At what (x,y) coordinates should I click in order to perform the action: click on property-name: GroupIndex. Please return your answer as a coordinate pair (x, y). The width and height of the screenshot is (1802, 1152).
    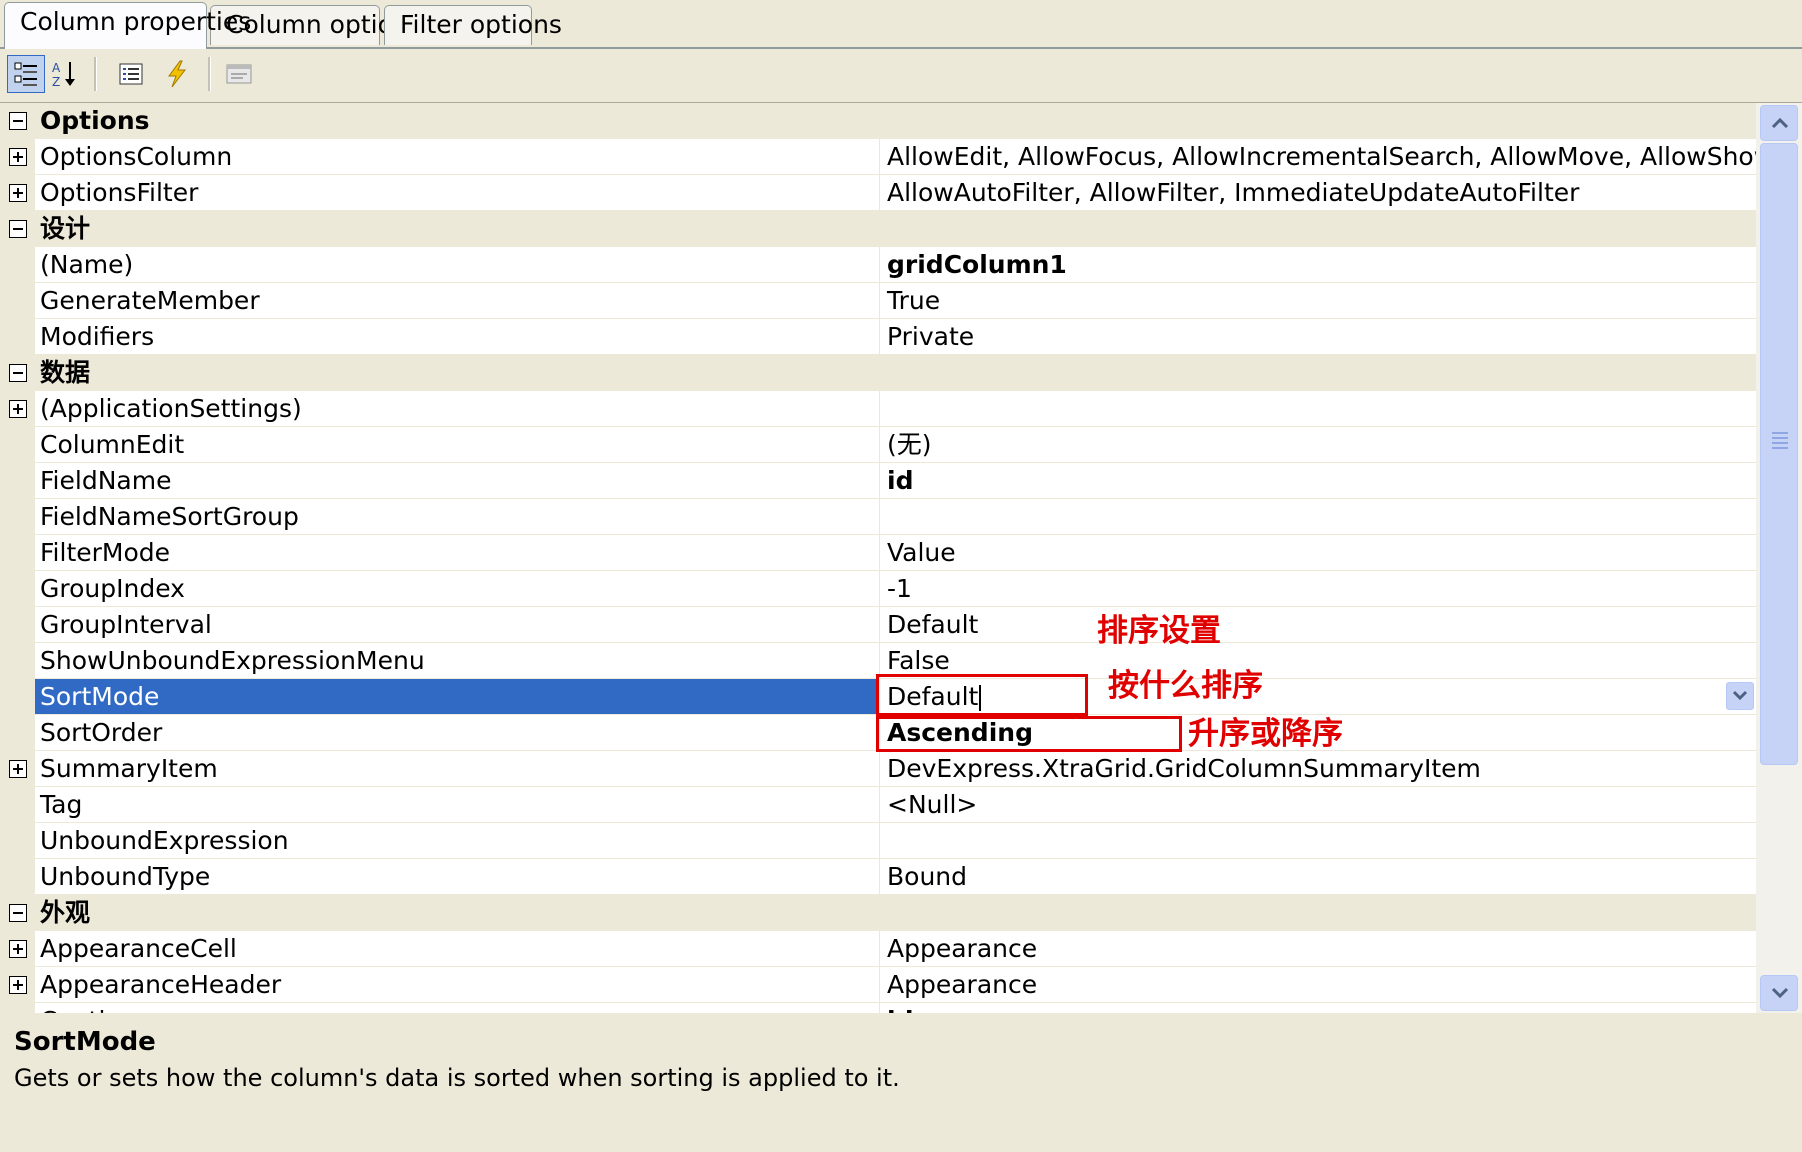
    Looking at the image, I should click on (457, 589).